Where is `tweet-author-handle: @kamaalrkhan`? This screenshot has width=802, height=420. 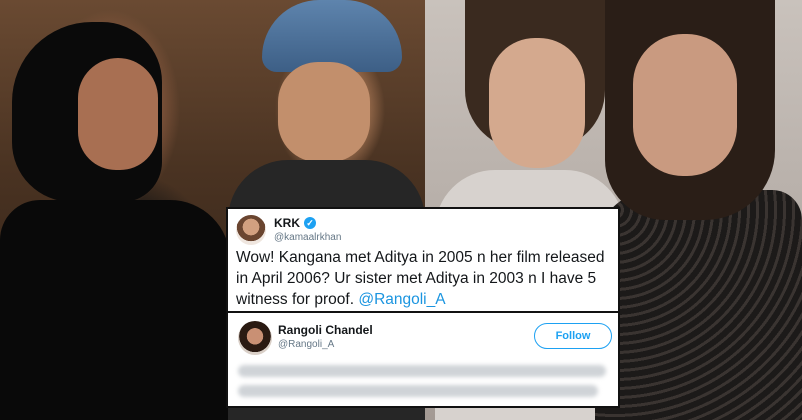 tweet-author-handle: @kamaalrkhan is located at coordinates (307, 237).